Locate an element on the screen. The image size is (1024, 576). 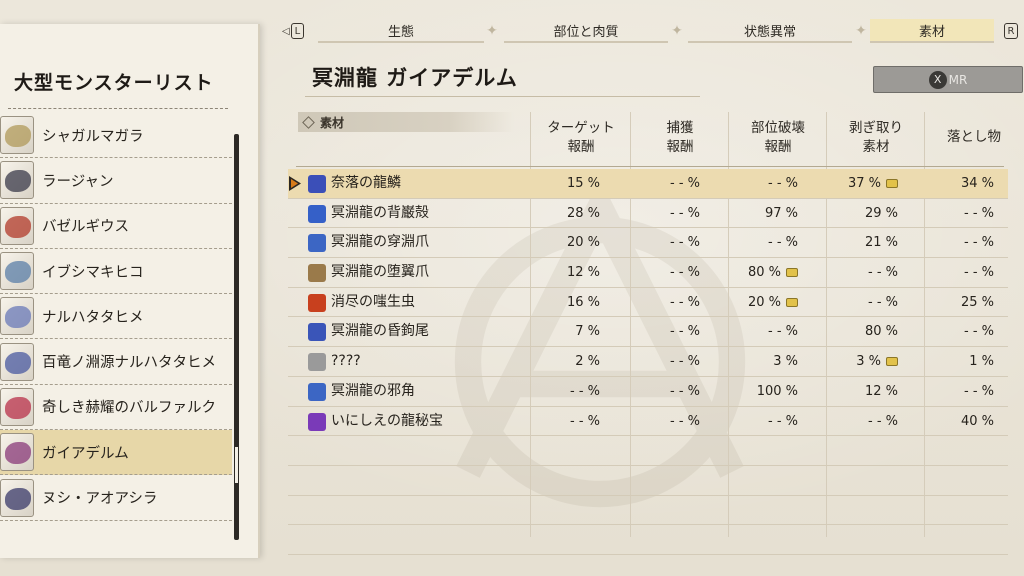
reward-note-icon is located at coordinates (792, 273).